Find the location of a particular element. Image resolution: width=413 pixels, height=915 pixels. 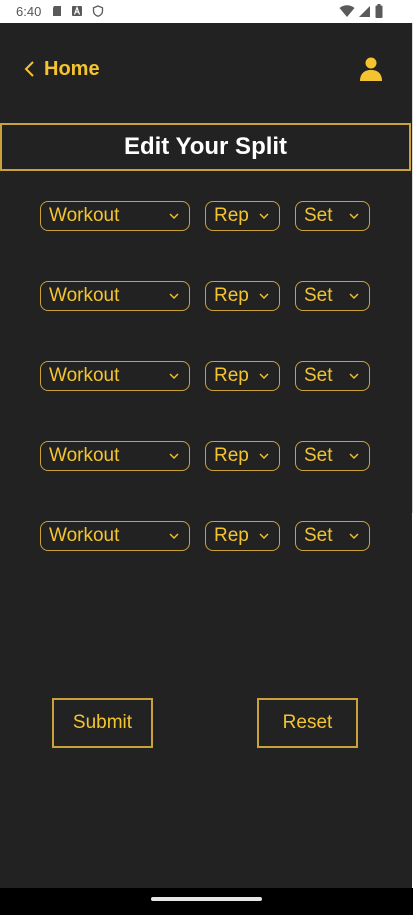

chevron-left-icon is located at coordinates (29, 69).